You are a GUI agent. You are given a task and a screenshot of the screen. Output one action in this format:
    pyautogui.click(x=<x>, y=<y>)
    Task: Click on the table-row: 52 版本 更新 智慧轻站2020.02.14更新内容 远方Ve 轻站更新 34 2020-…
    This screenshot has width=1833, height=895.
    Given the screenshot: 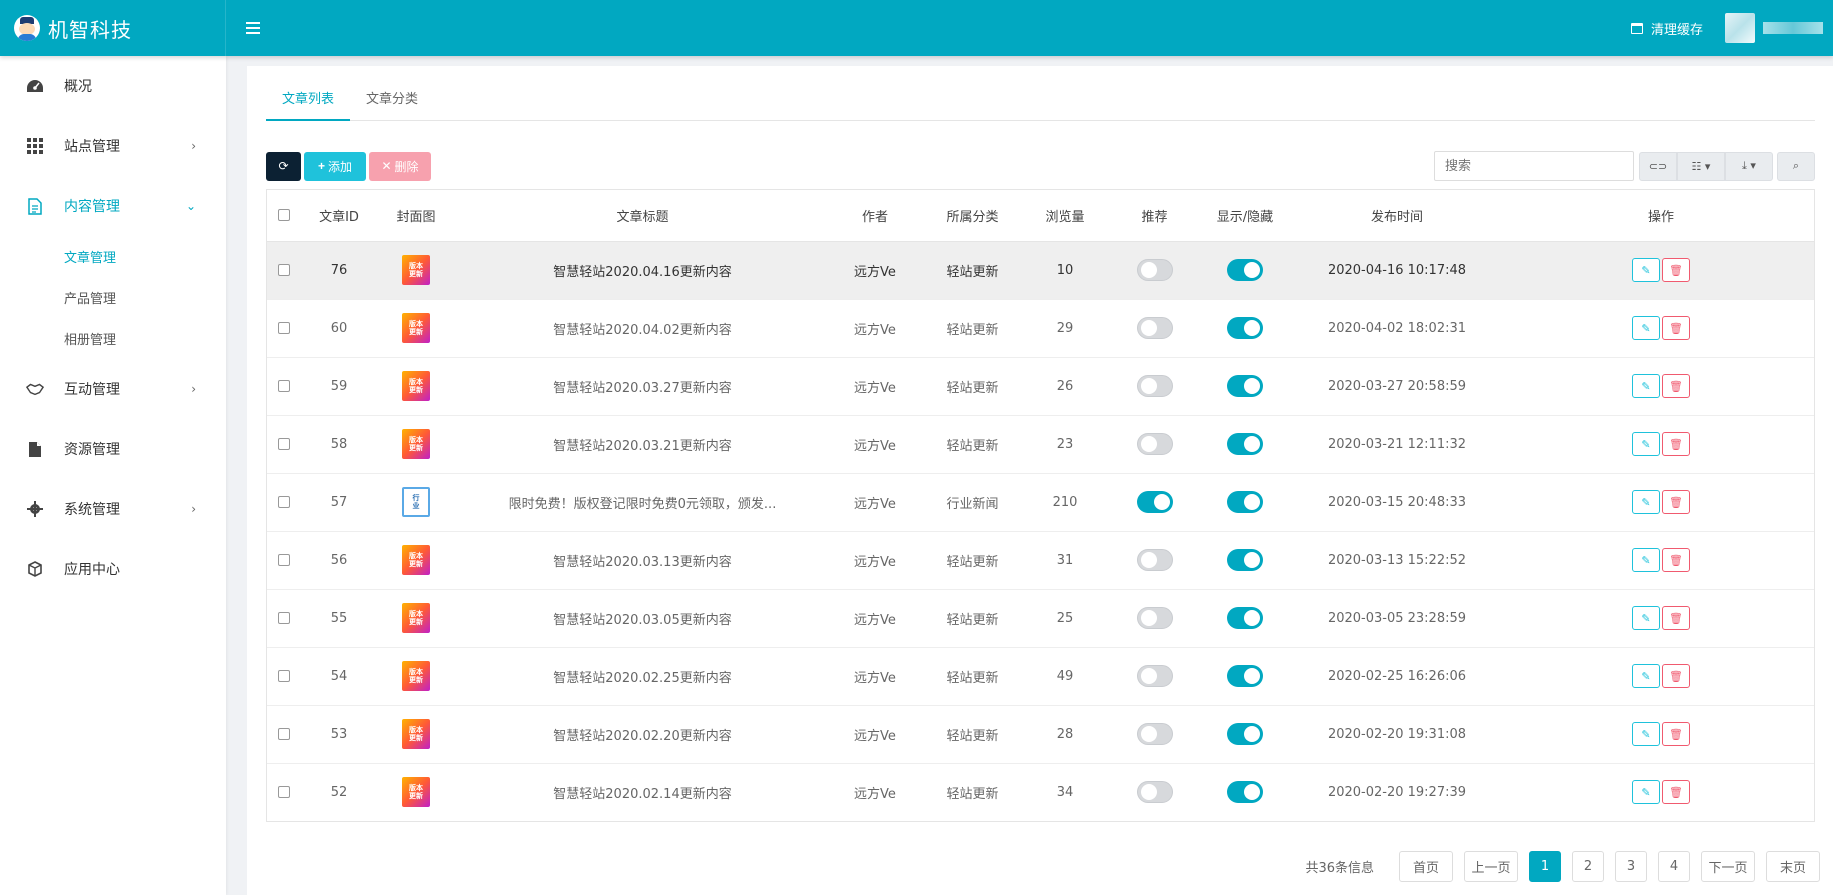 What is the action you would take?
    pyautogui.click(x=1040, y=791)
    